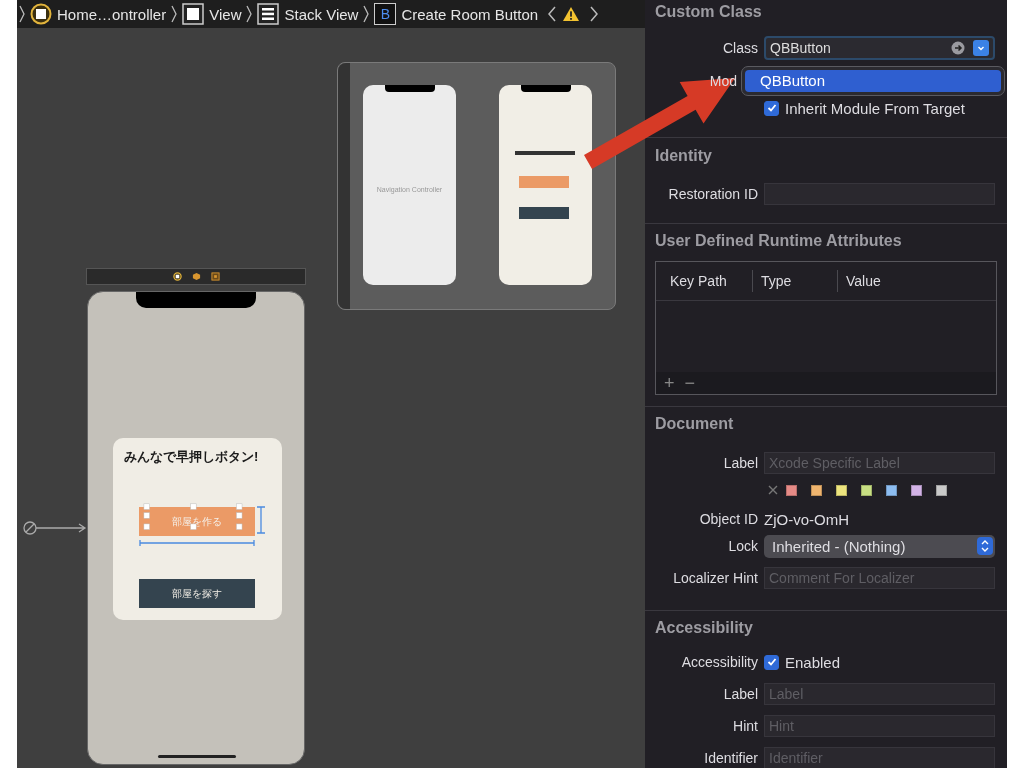 The width and height of the screenshot is (1024, 768). Describe the element at coordinates (571, 14) in the screenshot. I see `warning-icon` at that location.